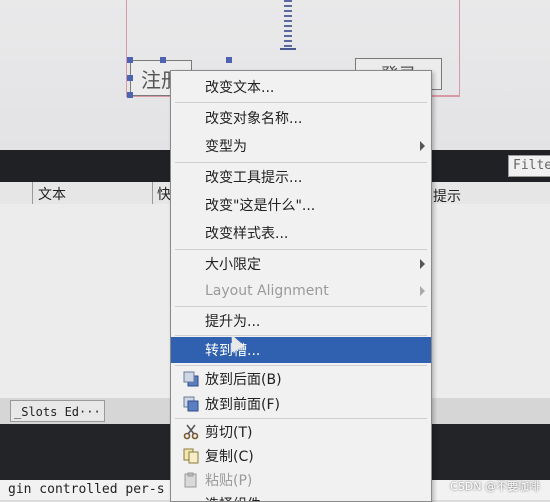 Image resolution: width=550 pixels, height=502 pixels. I want to click on menu-item-label: 放到后面(B), so click(243, 380).